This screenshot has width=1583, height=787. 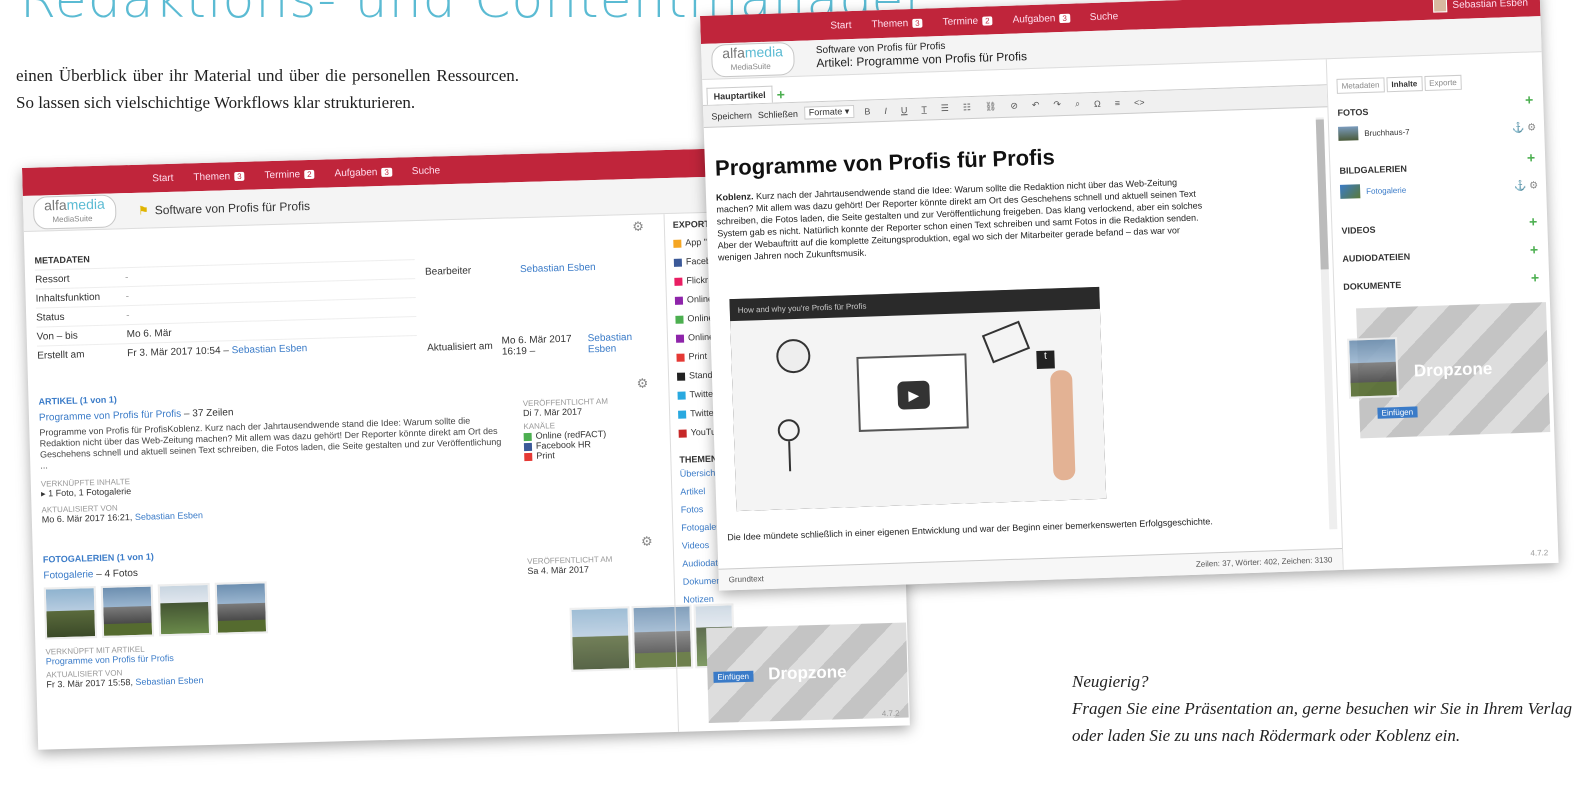 I want to click on special-char-icon: Ω, so click(x=1097, y=103).